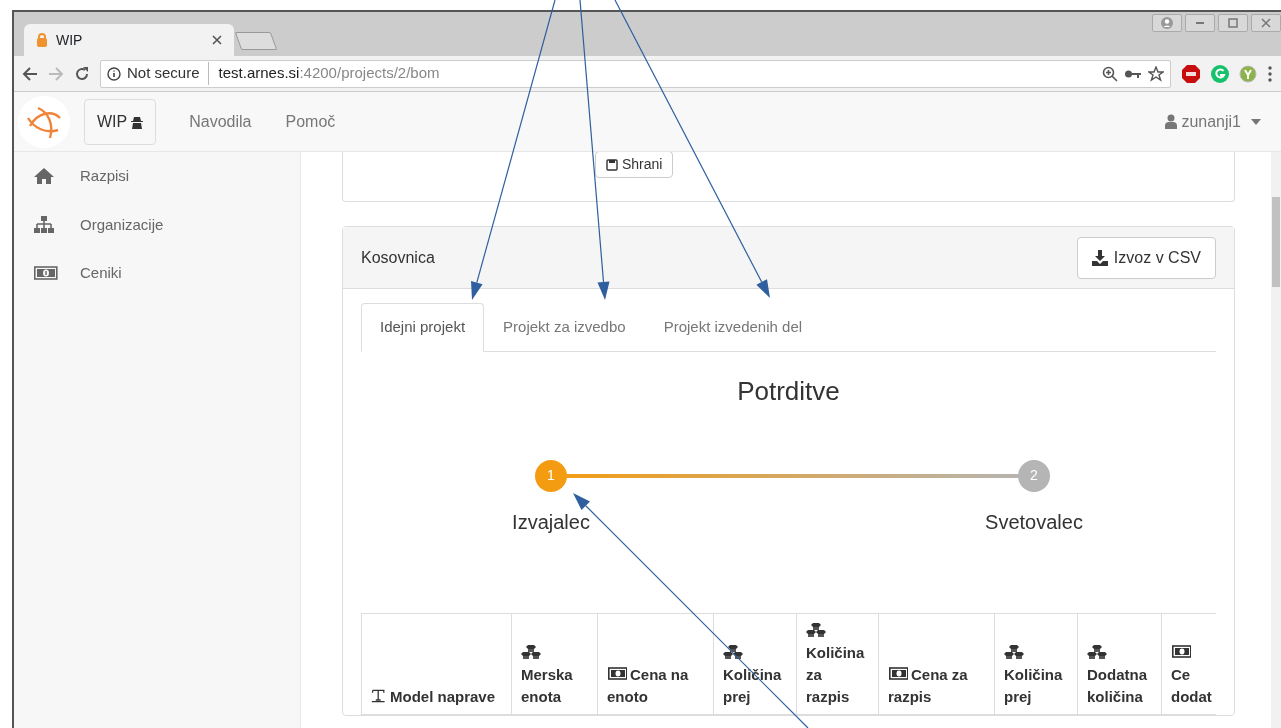  What do you see at coordinates (30, 73) in the screenshot?
I see `back-icon` at bounding box center [30, 73].